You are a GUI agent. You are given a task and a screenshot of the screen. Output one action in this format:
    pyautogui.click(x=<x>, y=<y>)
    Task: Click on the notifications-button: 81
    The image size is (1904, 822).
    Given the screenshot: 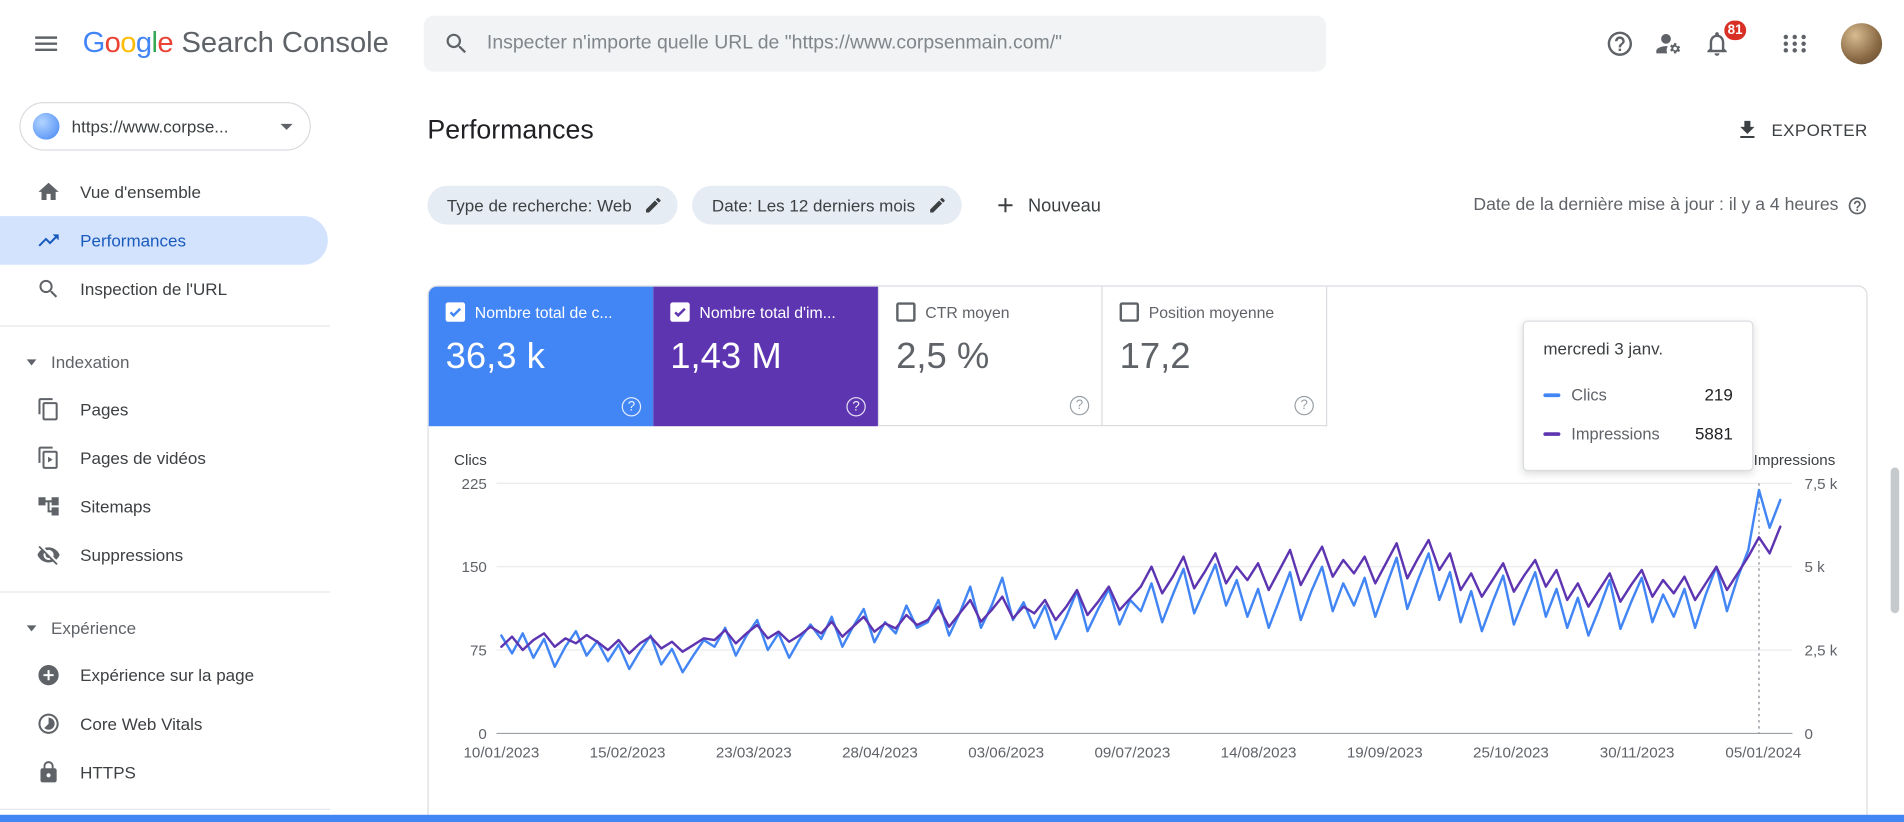 What is the action you would take?
    pyautogui.click(x=1721, y=42)
    